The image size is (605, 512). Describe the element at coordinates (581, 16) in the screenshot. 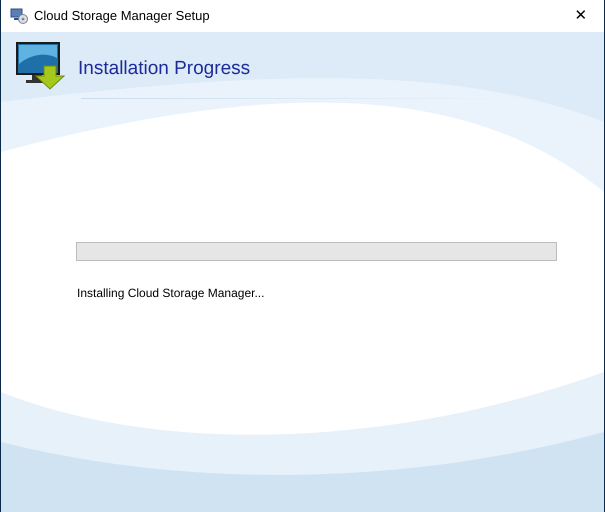

I see `close-button: ✕` at that location.